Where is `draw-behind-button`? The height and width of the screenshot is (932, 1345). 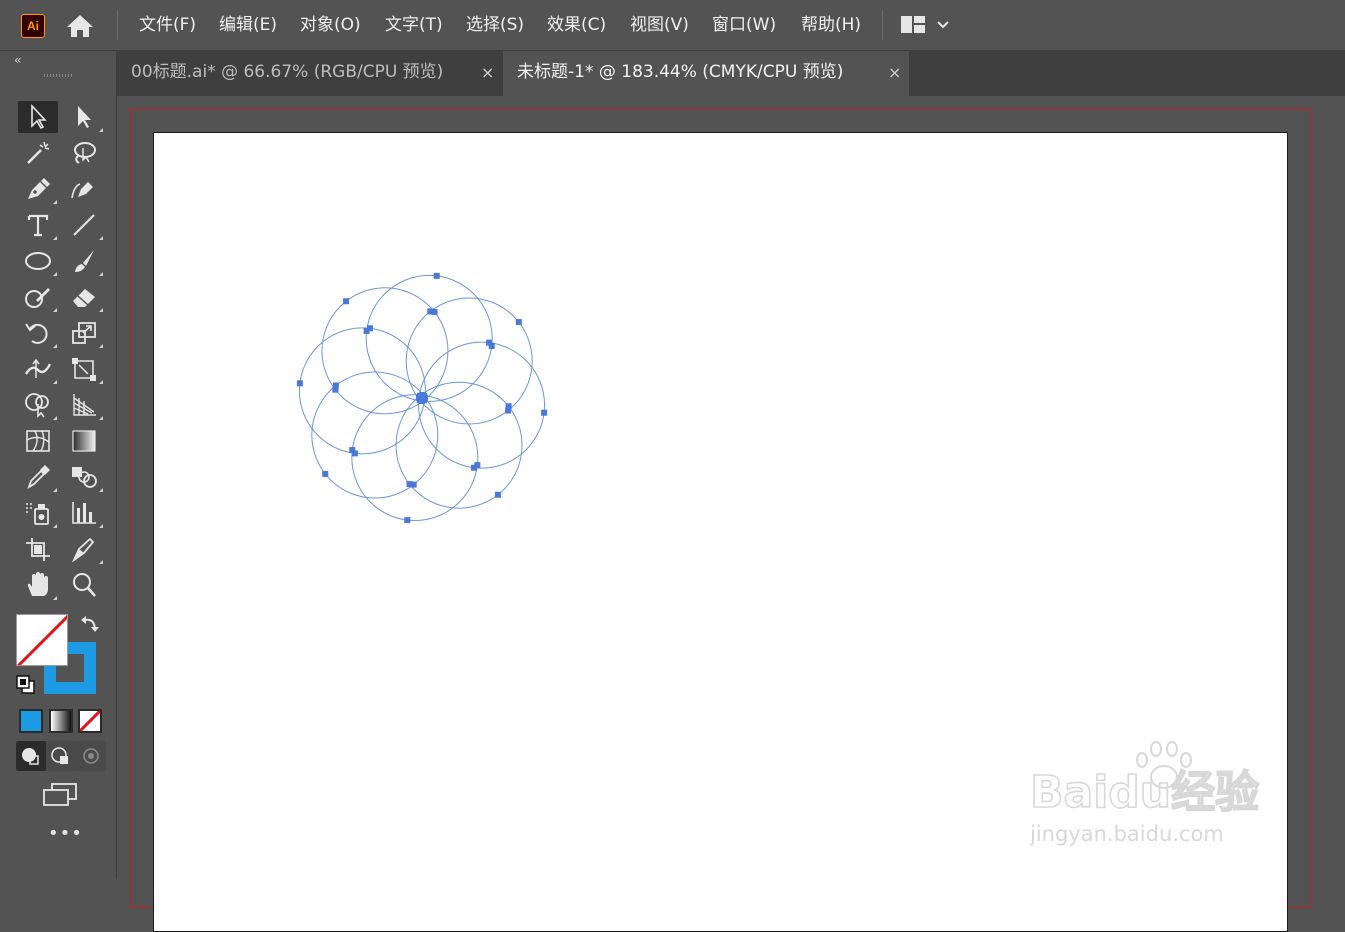
draw-behind-button is located at coordinates (61, 756).